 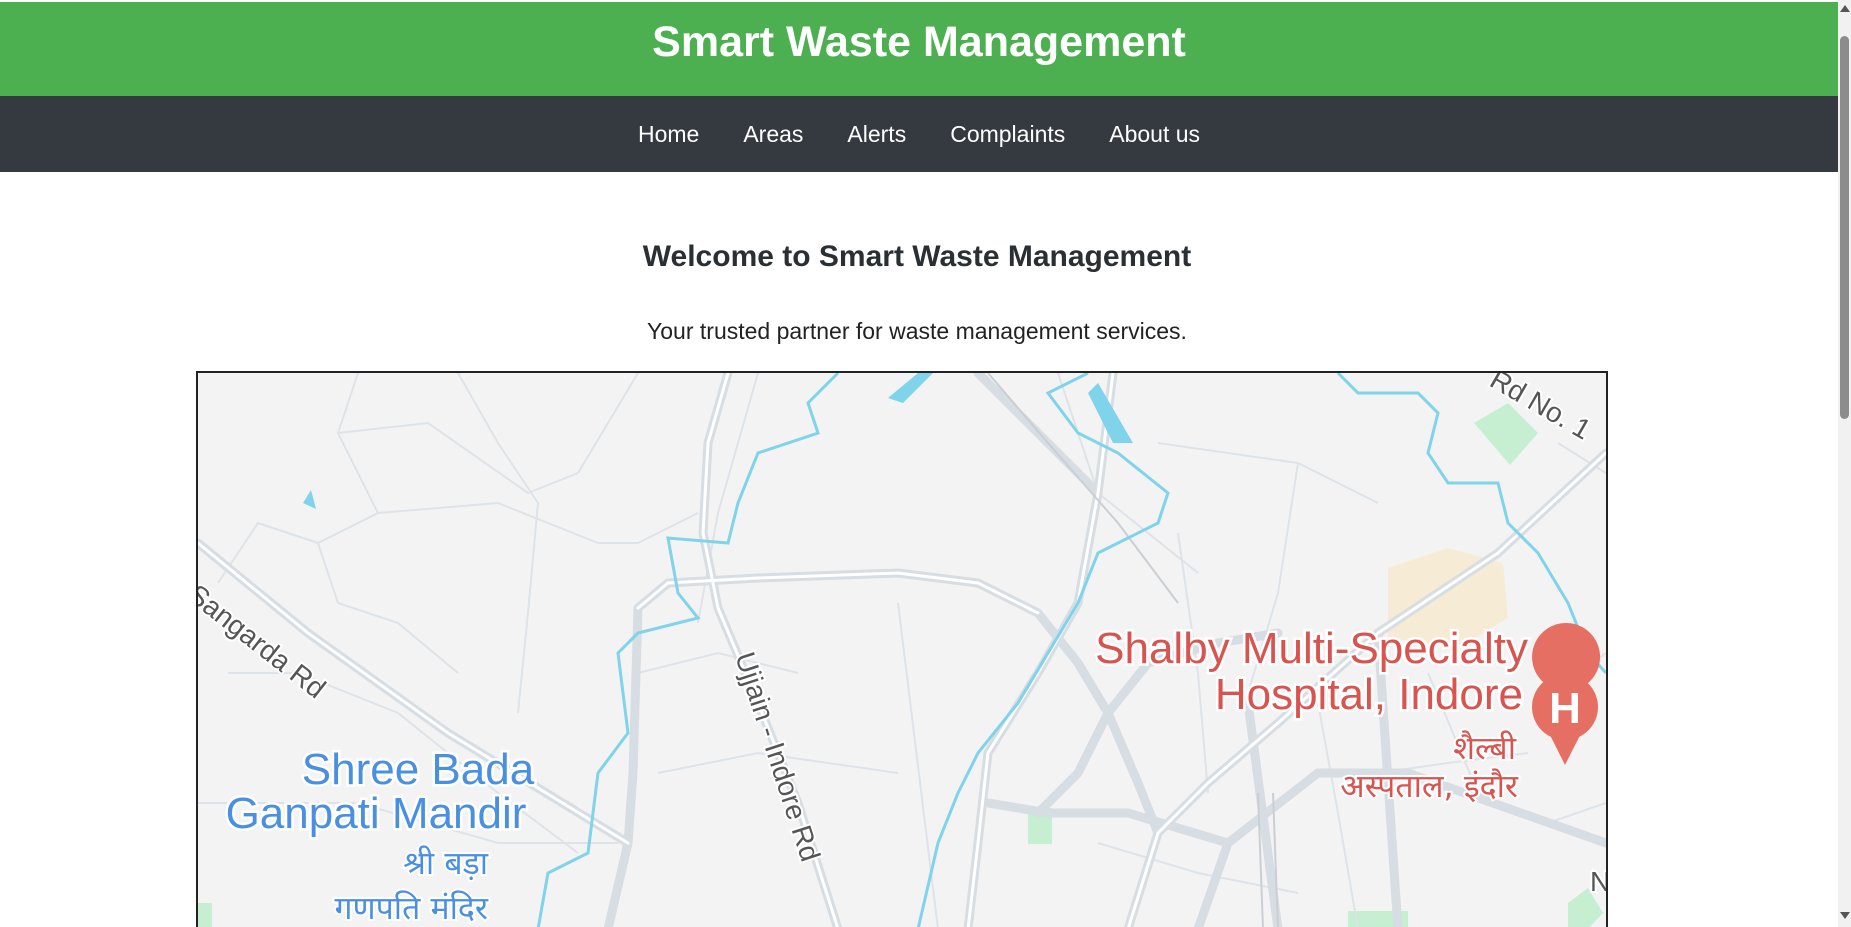 I want to click on hospital-marker-letter: H, so click(x=1565, y=708).